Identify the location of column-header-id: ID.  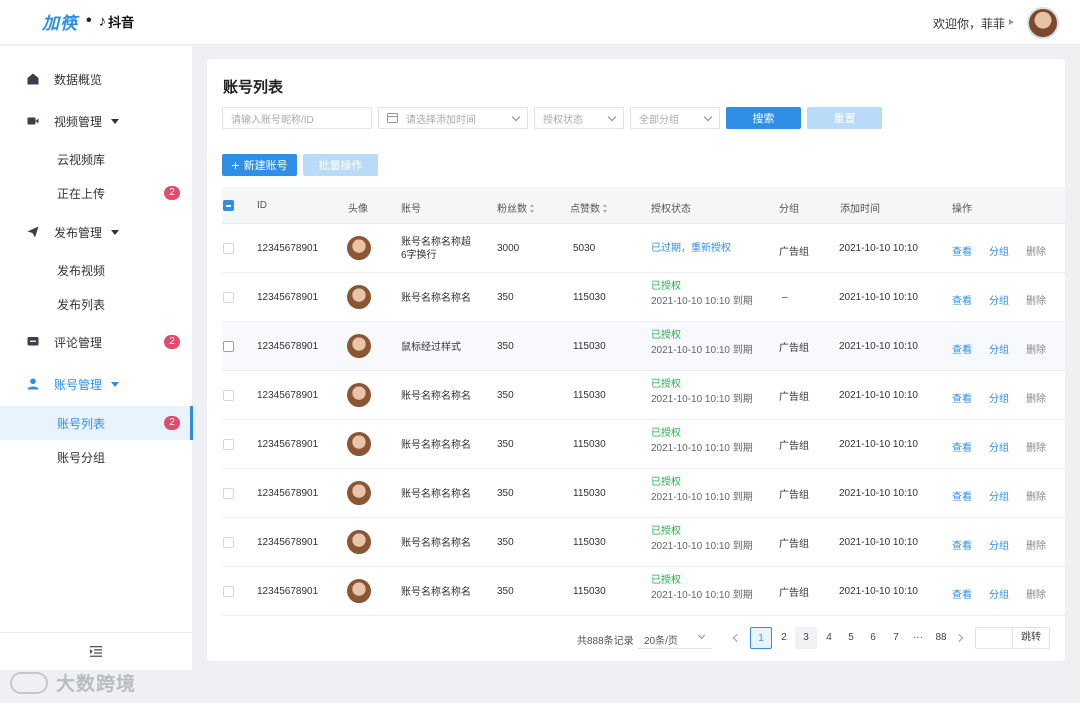
(262, 205).